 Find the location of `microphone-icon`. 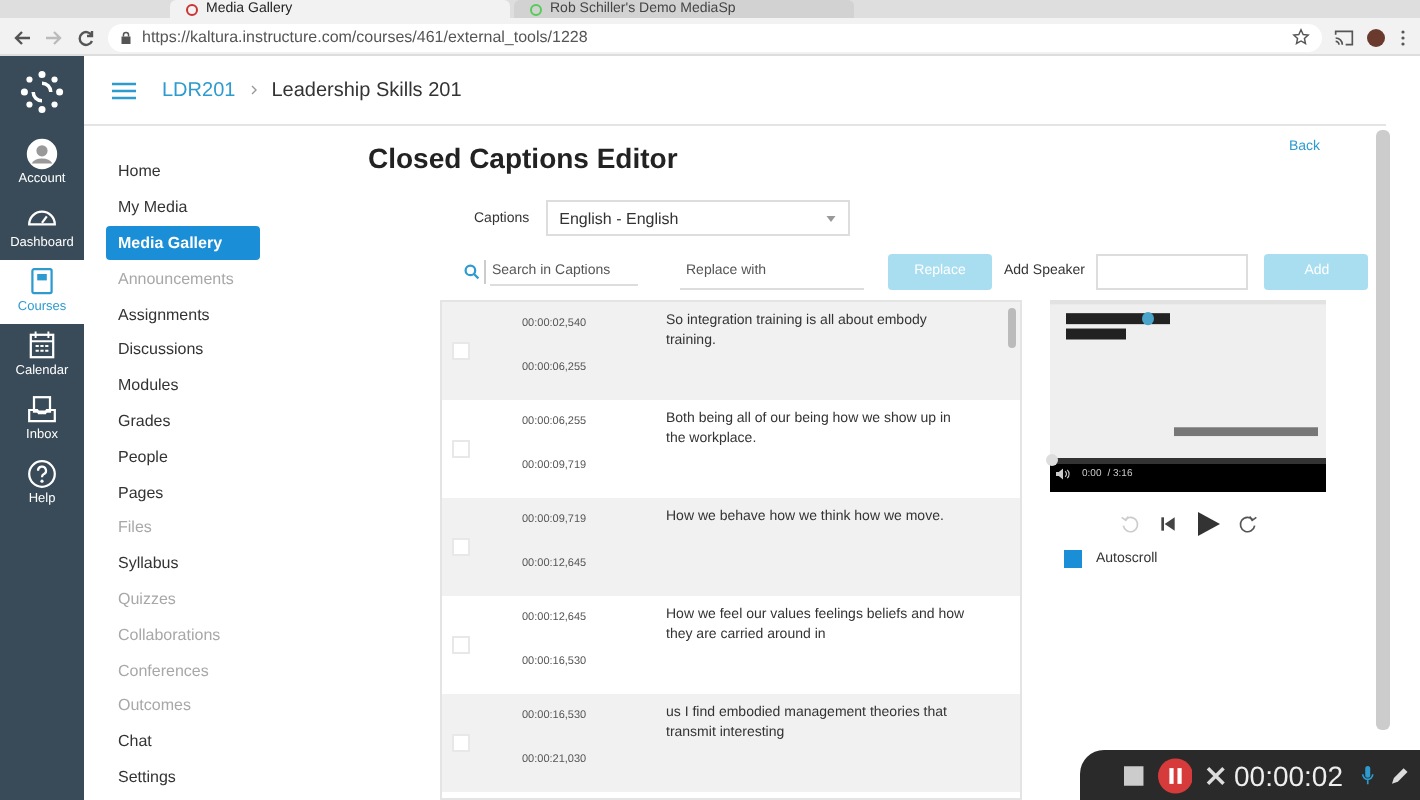

microphone-icon is located at coordinates (1367, 775).